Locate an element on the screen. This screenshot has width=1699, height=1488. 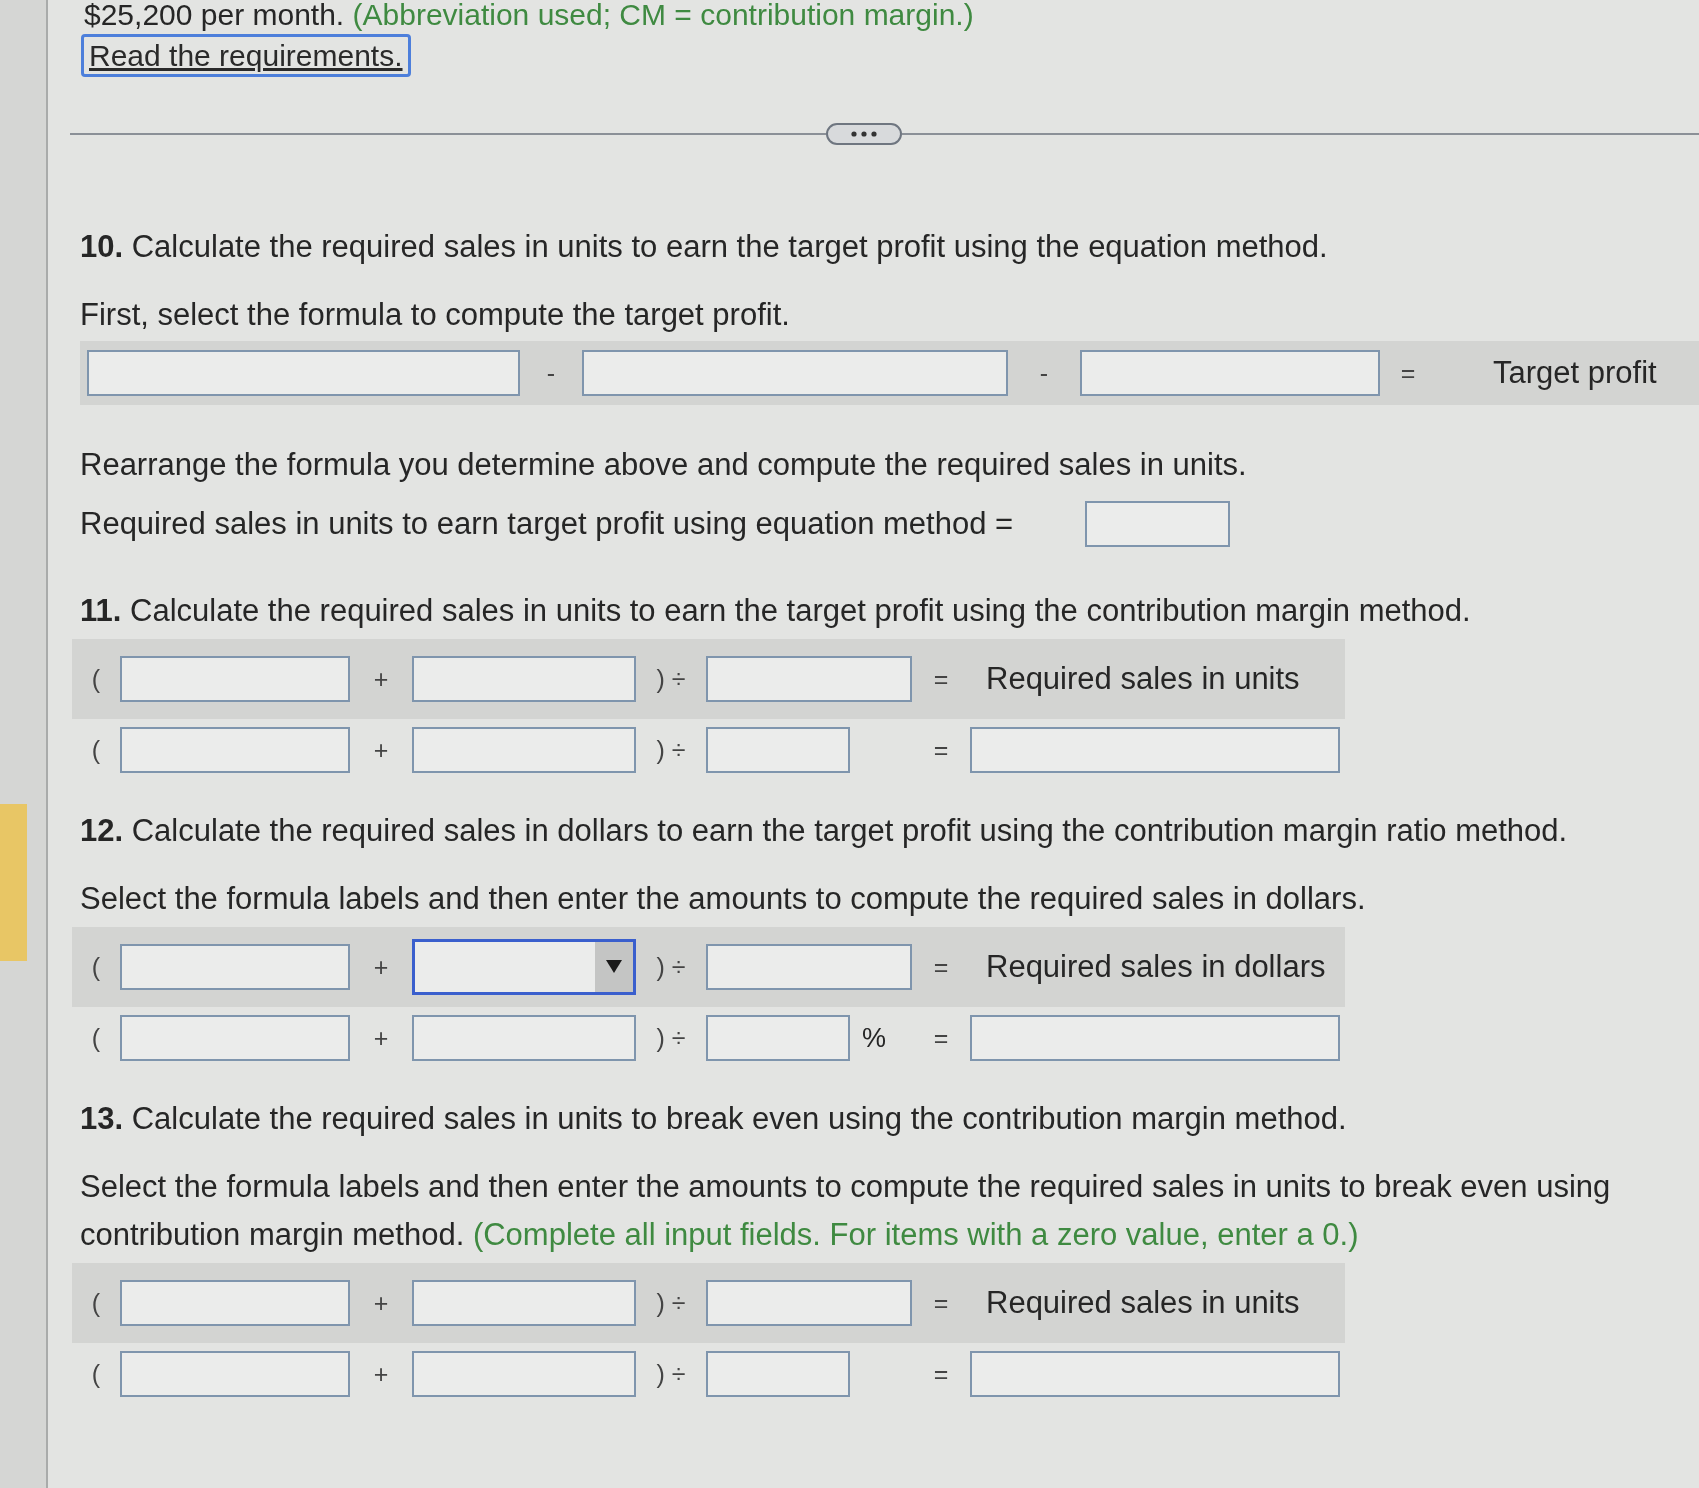
instruction-text: Rearrange the formula you determine above and compute the required sales in units. is located at coordinates (663, 465).